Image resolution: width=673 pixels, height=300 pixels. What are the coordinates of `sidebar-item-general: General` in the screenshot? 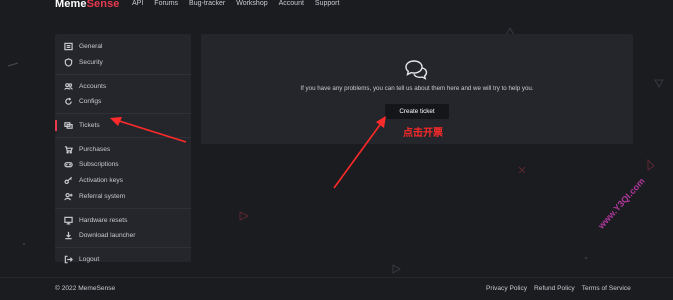 It's located at (123, 47).